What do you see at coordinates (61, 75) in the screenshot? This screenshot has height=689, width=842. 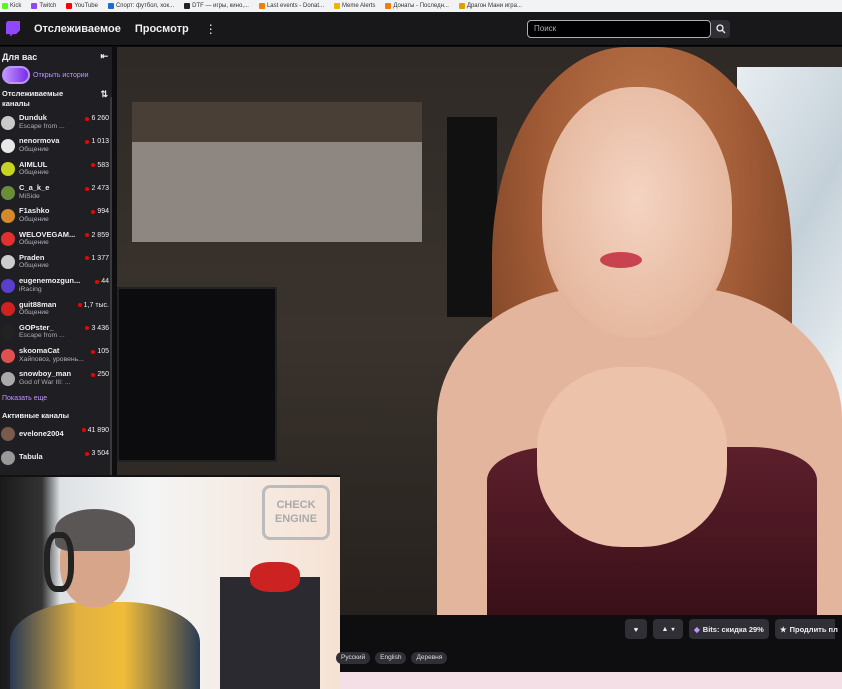 I see `stories-label: Открыть истории` at bounding box center [61, 75].